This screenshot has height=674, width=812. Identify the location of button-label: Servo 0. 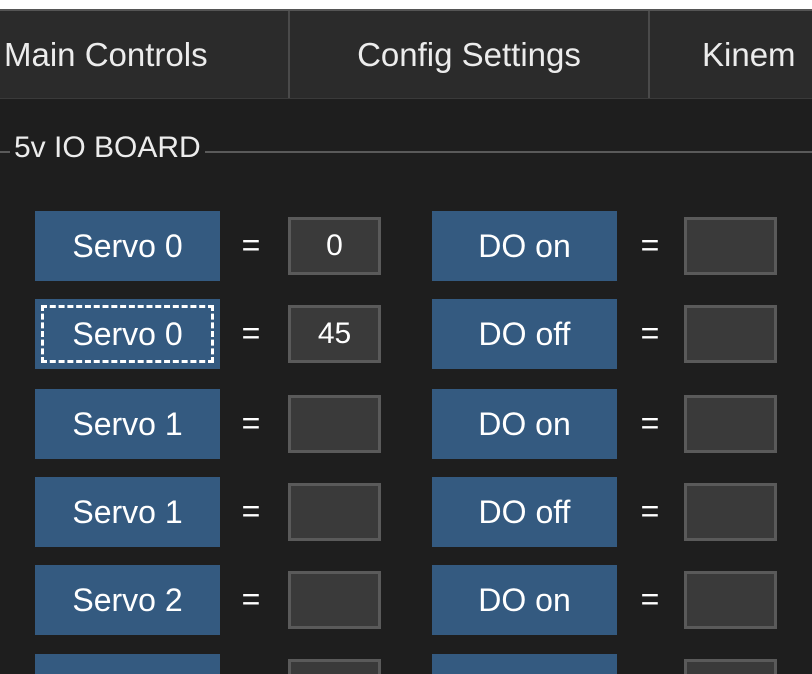
(127, 245).